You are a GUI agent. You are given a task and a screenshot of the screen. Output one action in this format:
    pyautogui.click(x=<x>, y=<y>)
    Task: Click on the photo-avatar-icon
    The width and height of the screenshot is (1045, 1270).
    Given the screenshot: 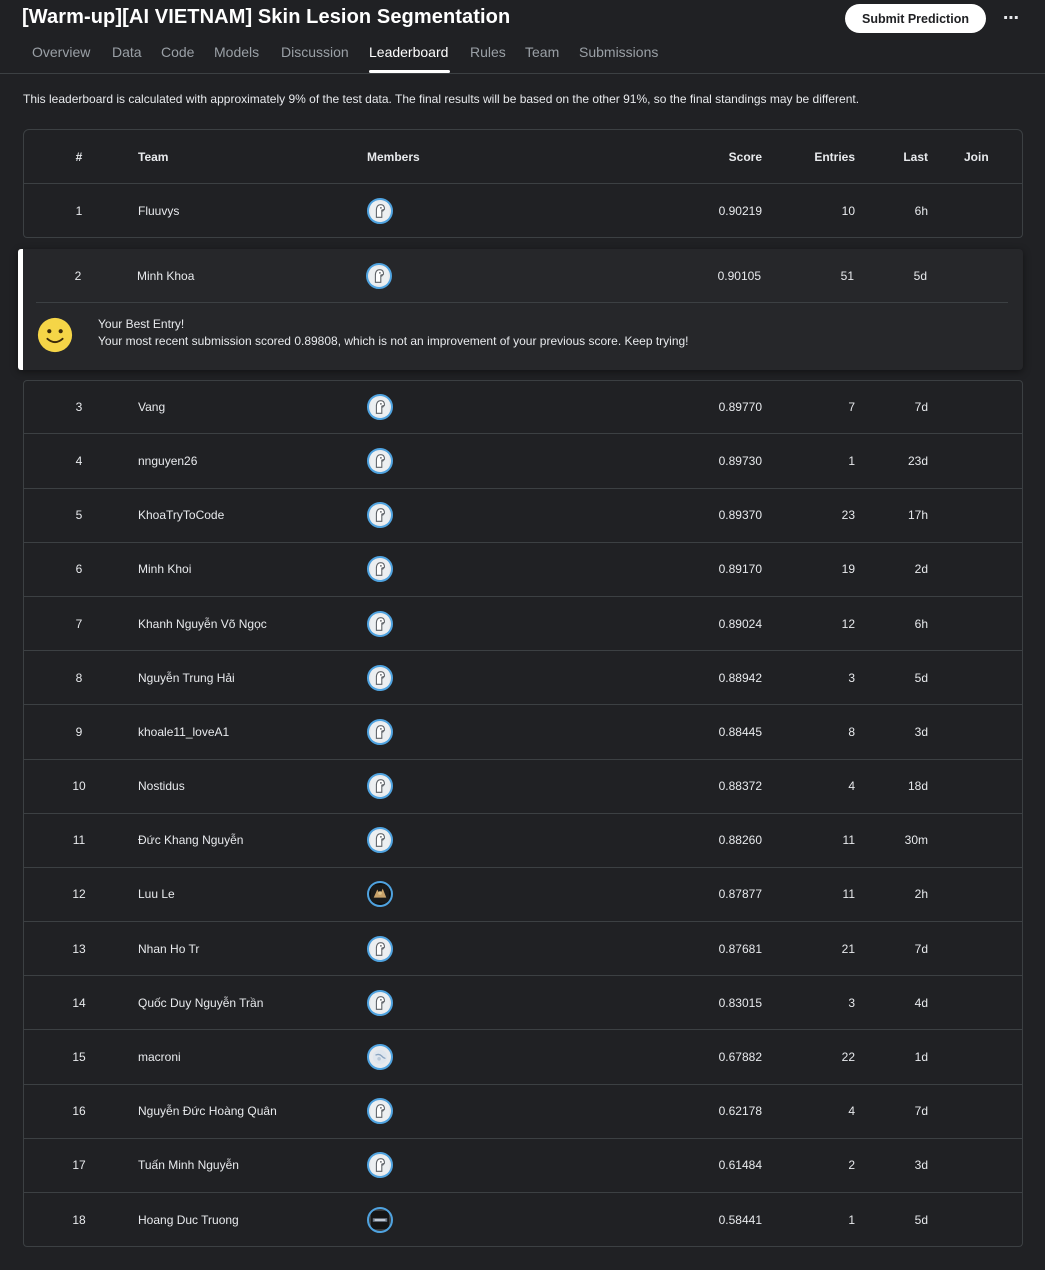 What is the action you would take?
    pyautogui.click(x=380, y=894)
    